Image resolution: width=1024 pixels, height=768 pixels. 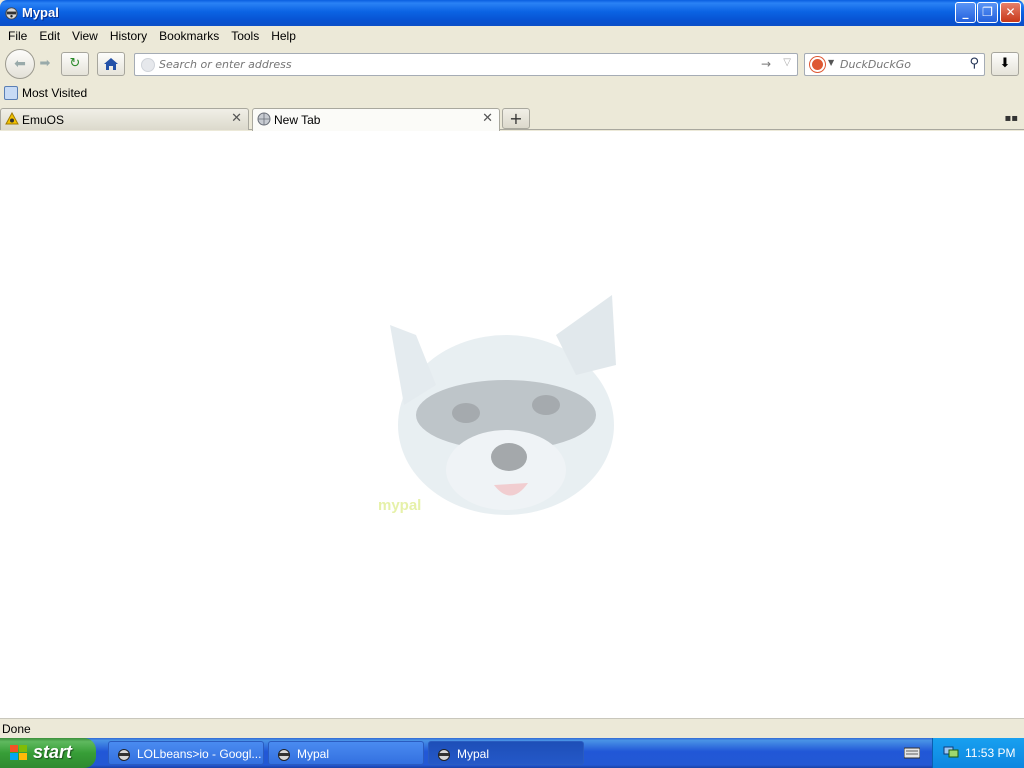 I want to click on system-tray: 11:53 PM, so click(x=978, y=753).